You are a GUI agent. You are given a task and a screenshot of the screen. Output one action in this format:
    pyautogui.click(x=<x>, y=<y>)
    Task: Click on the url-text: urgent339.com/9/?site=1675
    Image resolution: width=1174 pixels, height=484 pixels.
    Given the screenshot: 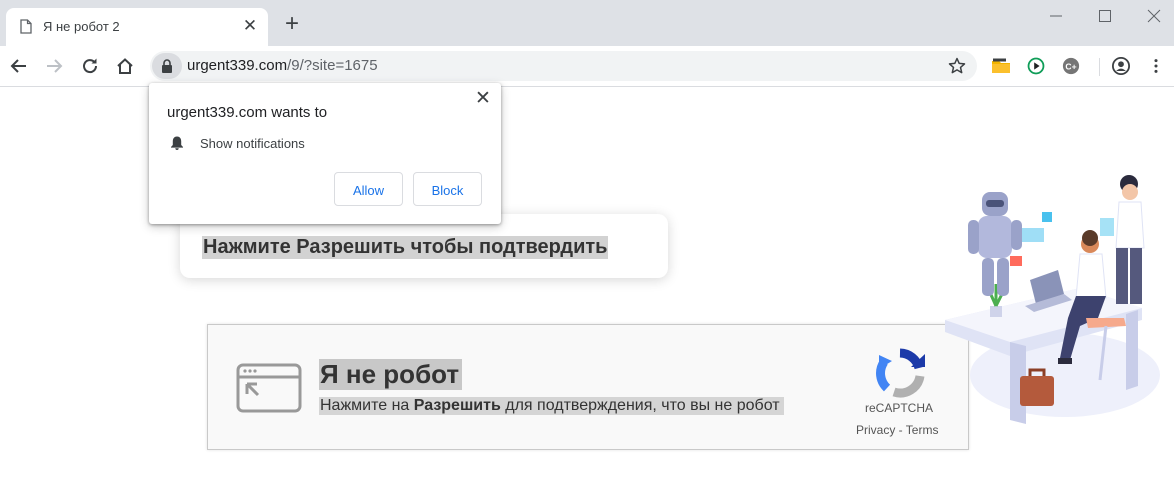 What is the action you would take?
    pyautogui.click(x=282, y=65)
    